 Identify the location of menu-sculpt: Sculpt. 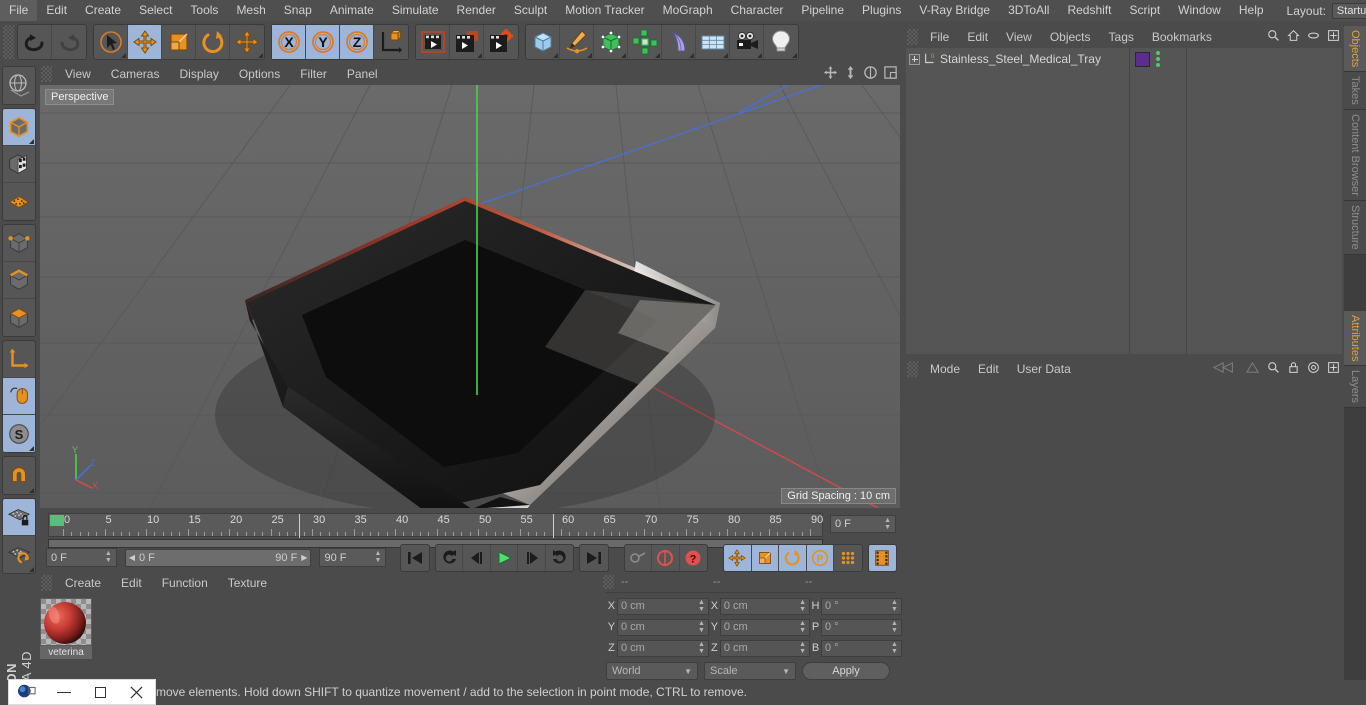
(530, 10).